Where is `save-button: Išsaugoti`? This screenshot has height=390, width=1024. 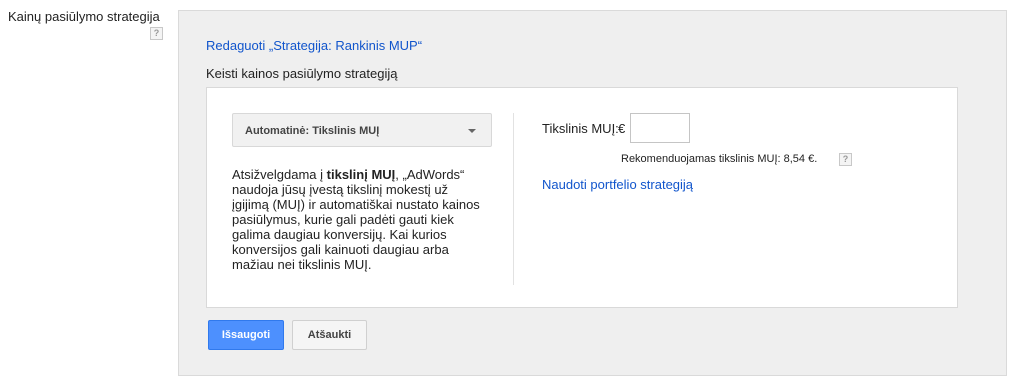 save-button: Išsaugoti is located at coordinates (246, 335).